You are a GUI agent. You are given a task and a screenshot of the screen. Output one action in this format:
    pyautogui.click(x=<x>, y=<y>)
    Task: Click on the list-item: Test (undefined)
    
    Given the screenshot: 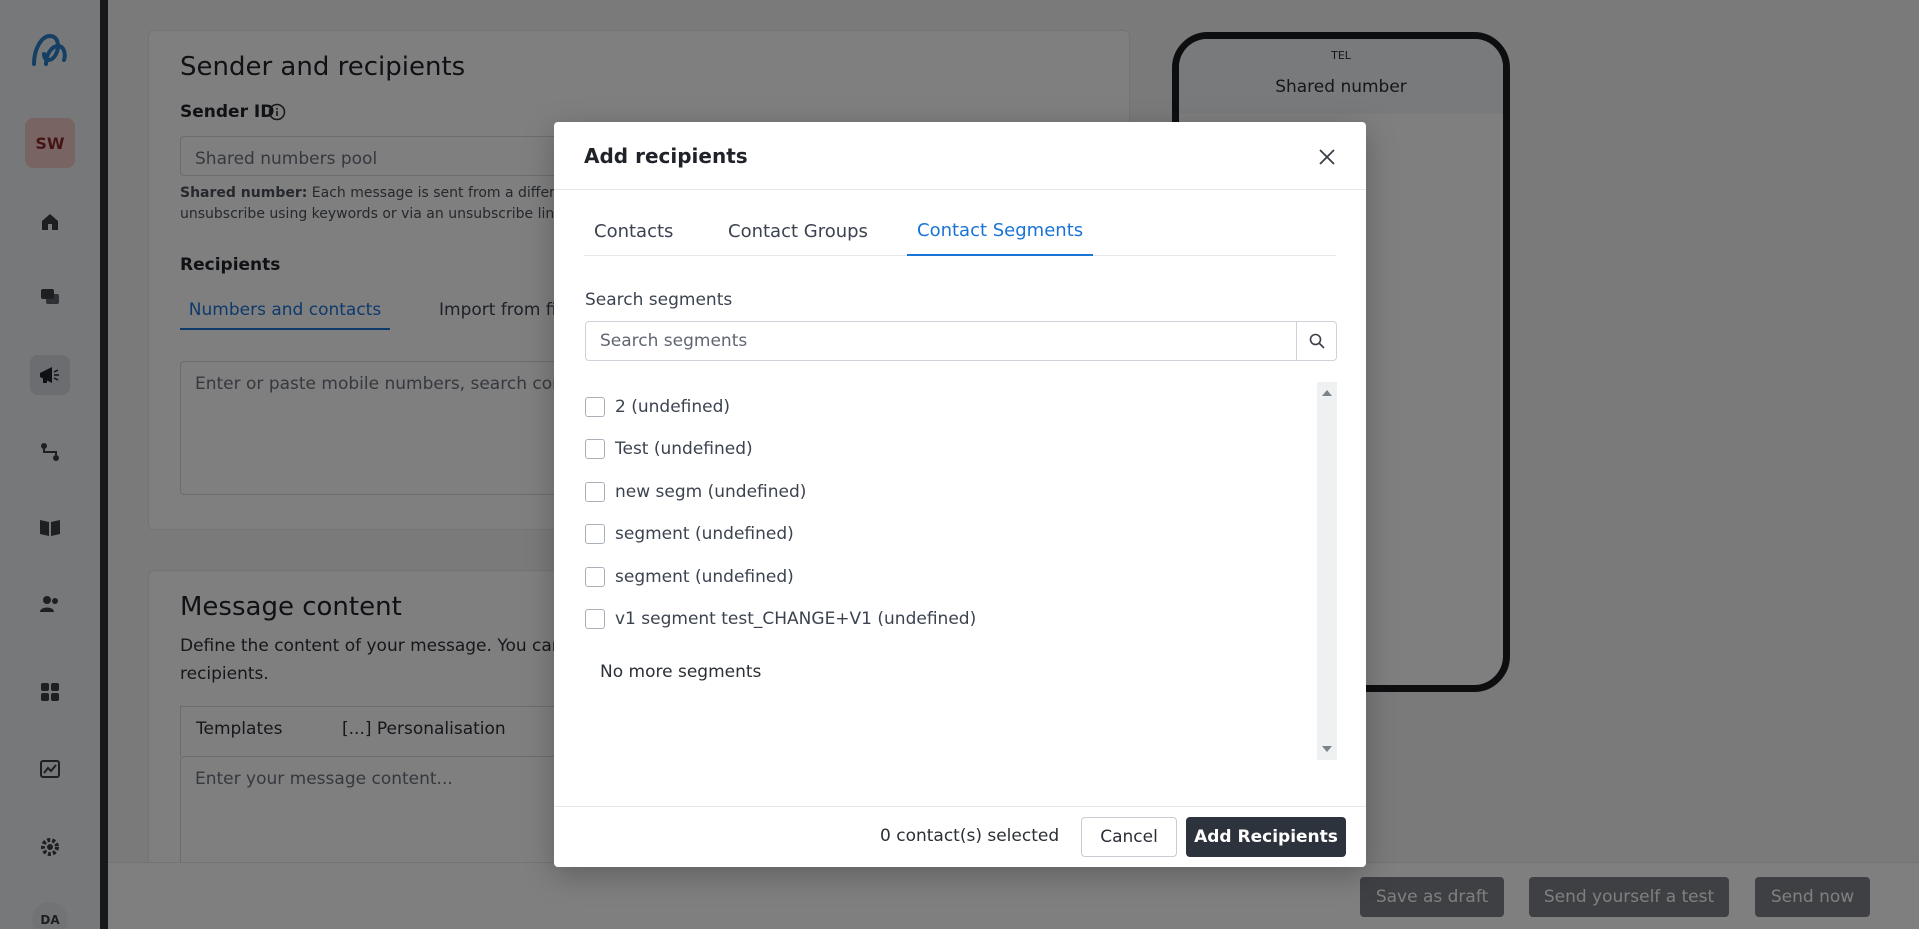 What is the action you would take?
    pyautogui.click(x=669, y=449)
    